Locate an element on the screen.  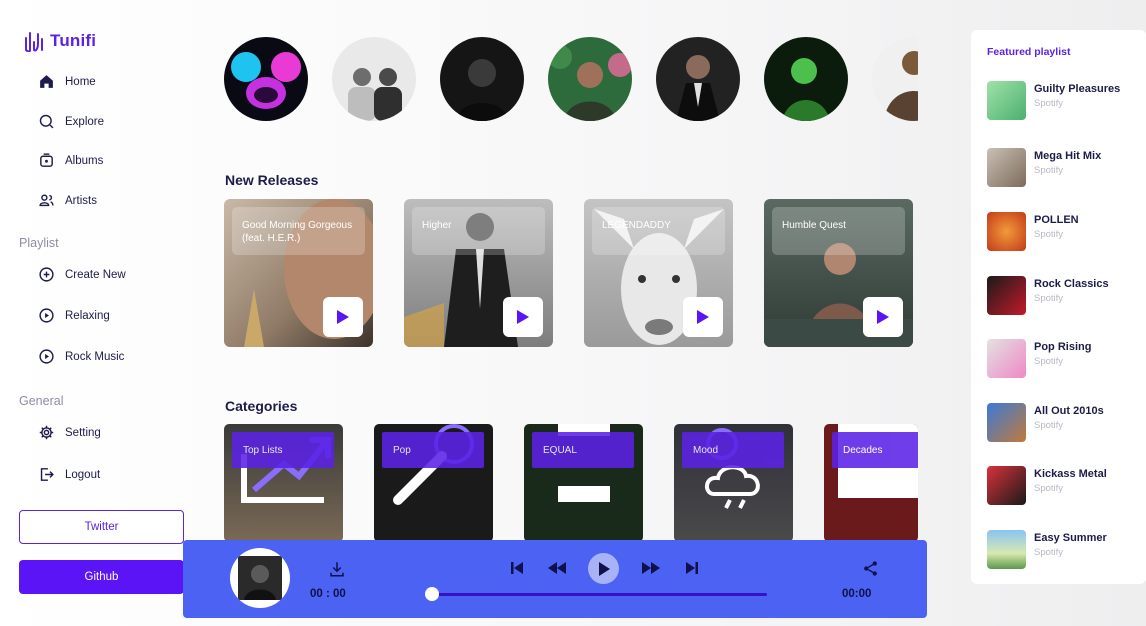
next-track-button is located at coordinates (692, 568).